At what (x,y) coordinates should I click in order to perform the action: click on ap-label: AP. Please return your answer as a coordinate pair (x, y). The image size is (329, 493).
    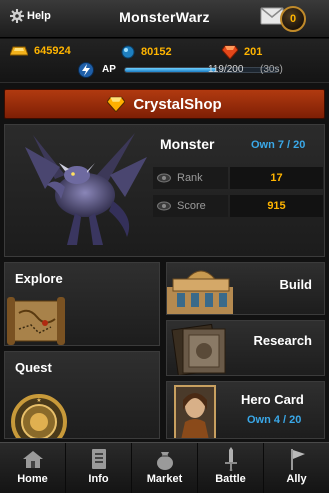
    Looking at the image, I should click on (109, 69).